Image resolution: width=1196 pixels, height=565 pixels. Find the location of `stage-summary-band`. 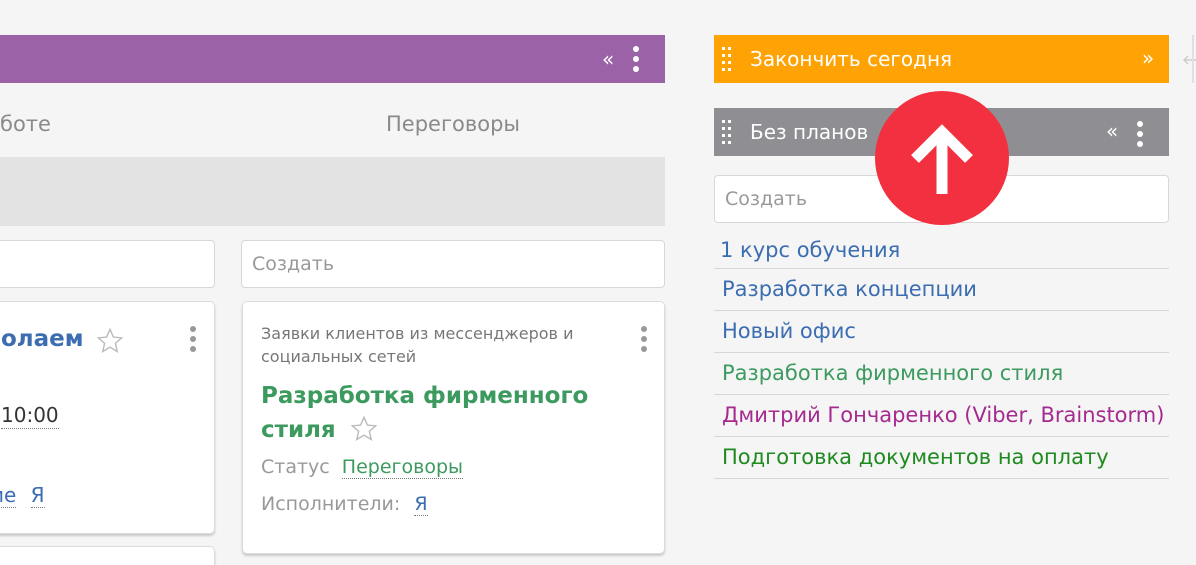

stage-summary-band is located at coordinates (332, 191).